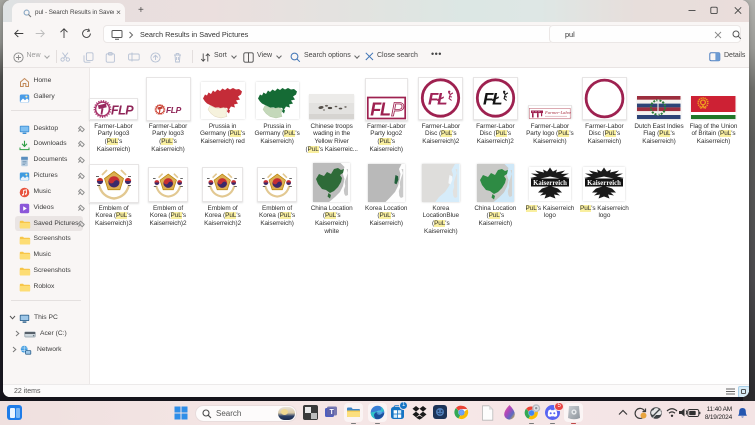  I want to click on svg-text: FL, so click(380, 109).